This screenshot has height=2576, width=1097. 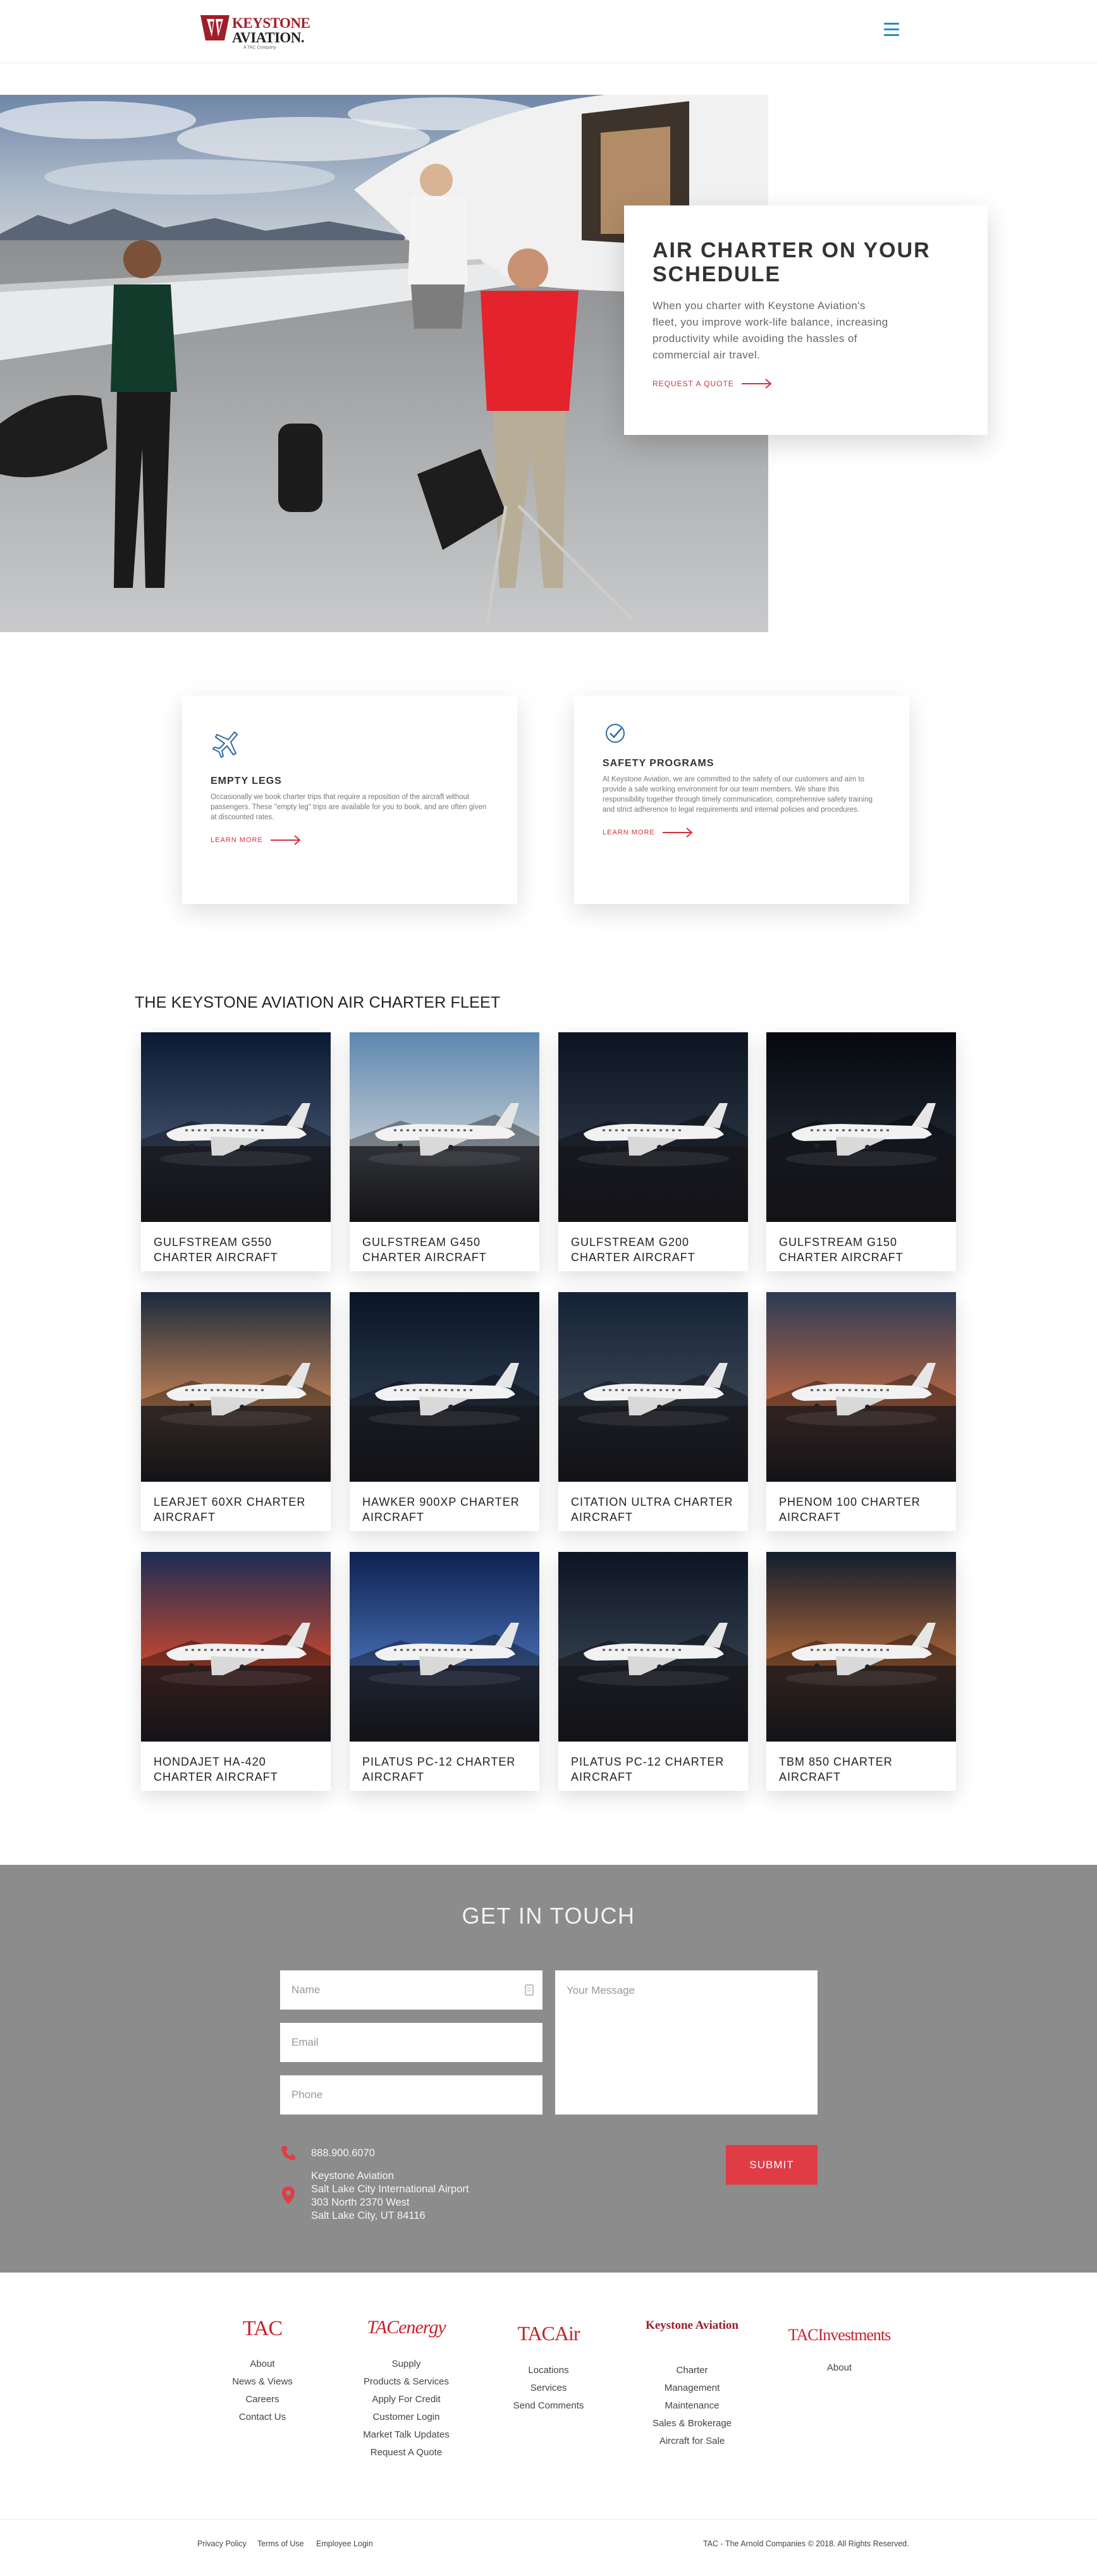 I want to click on tac-logo: TAC, so click(x=262, y=2331).